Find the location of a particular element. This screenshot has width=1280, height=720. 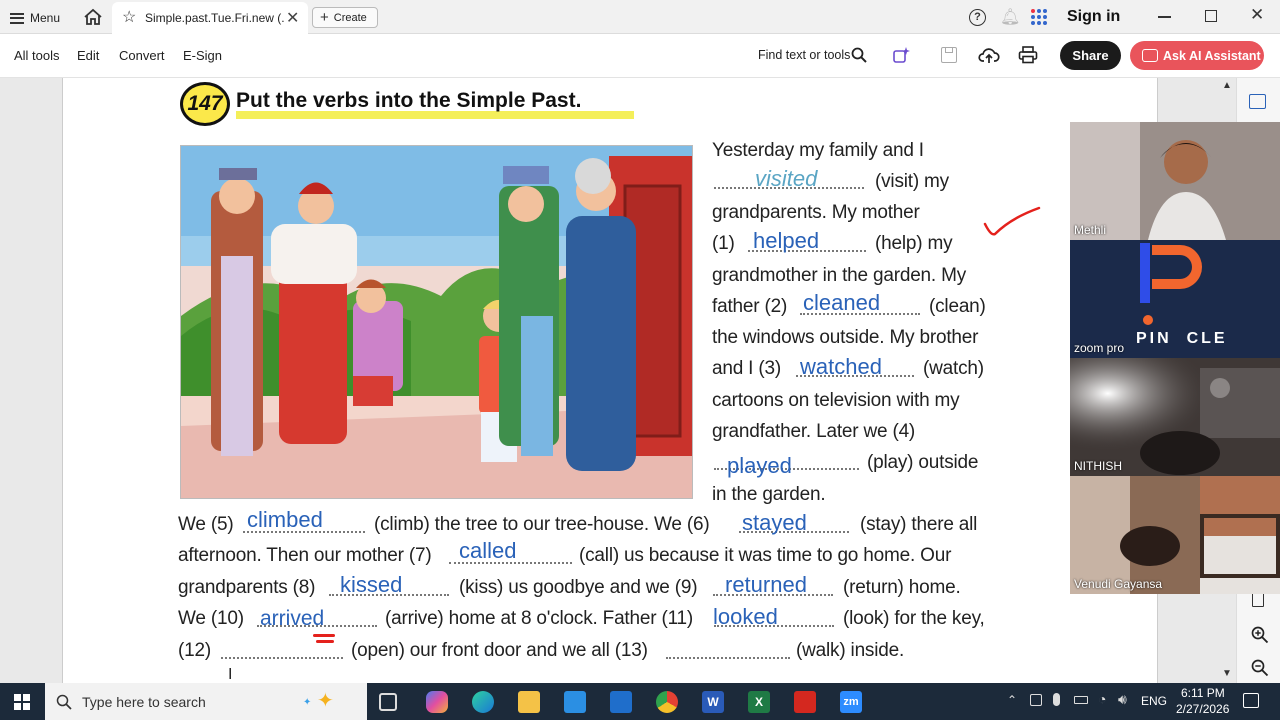

ai-tools-icon is located at coordinates (901, 55).